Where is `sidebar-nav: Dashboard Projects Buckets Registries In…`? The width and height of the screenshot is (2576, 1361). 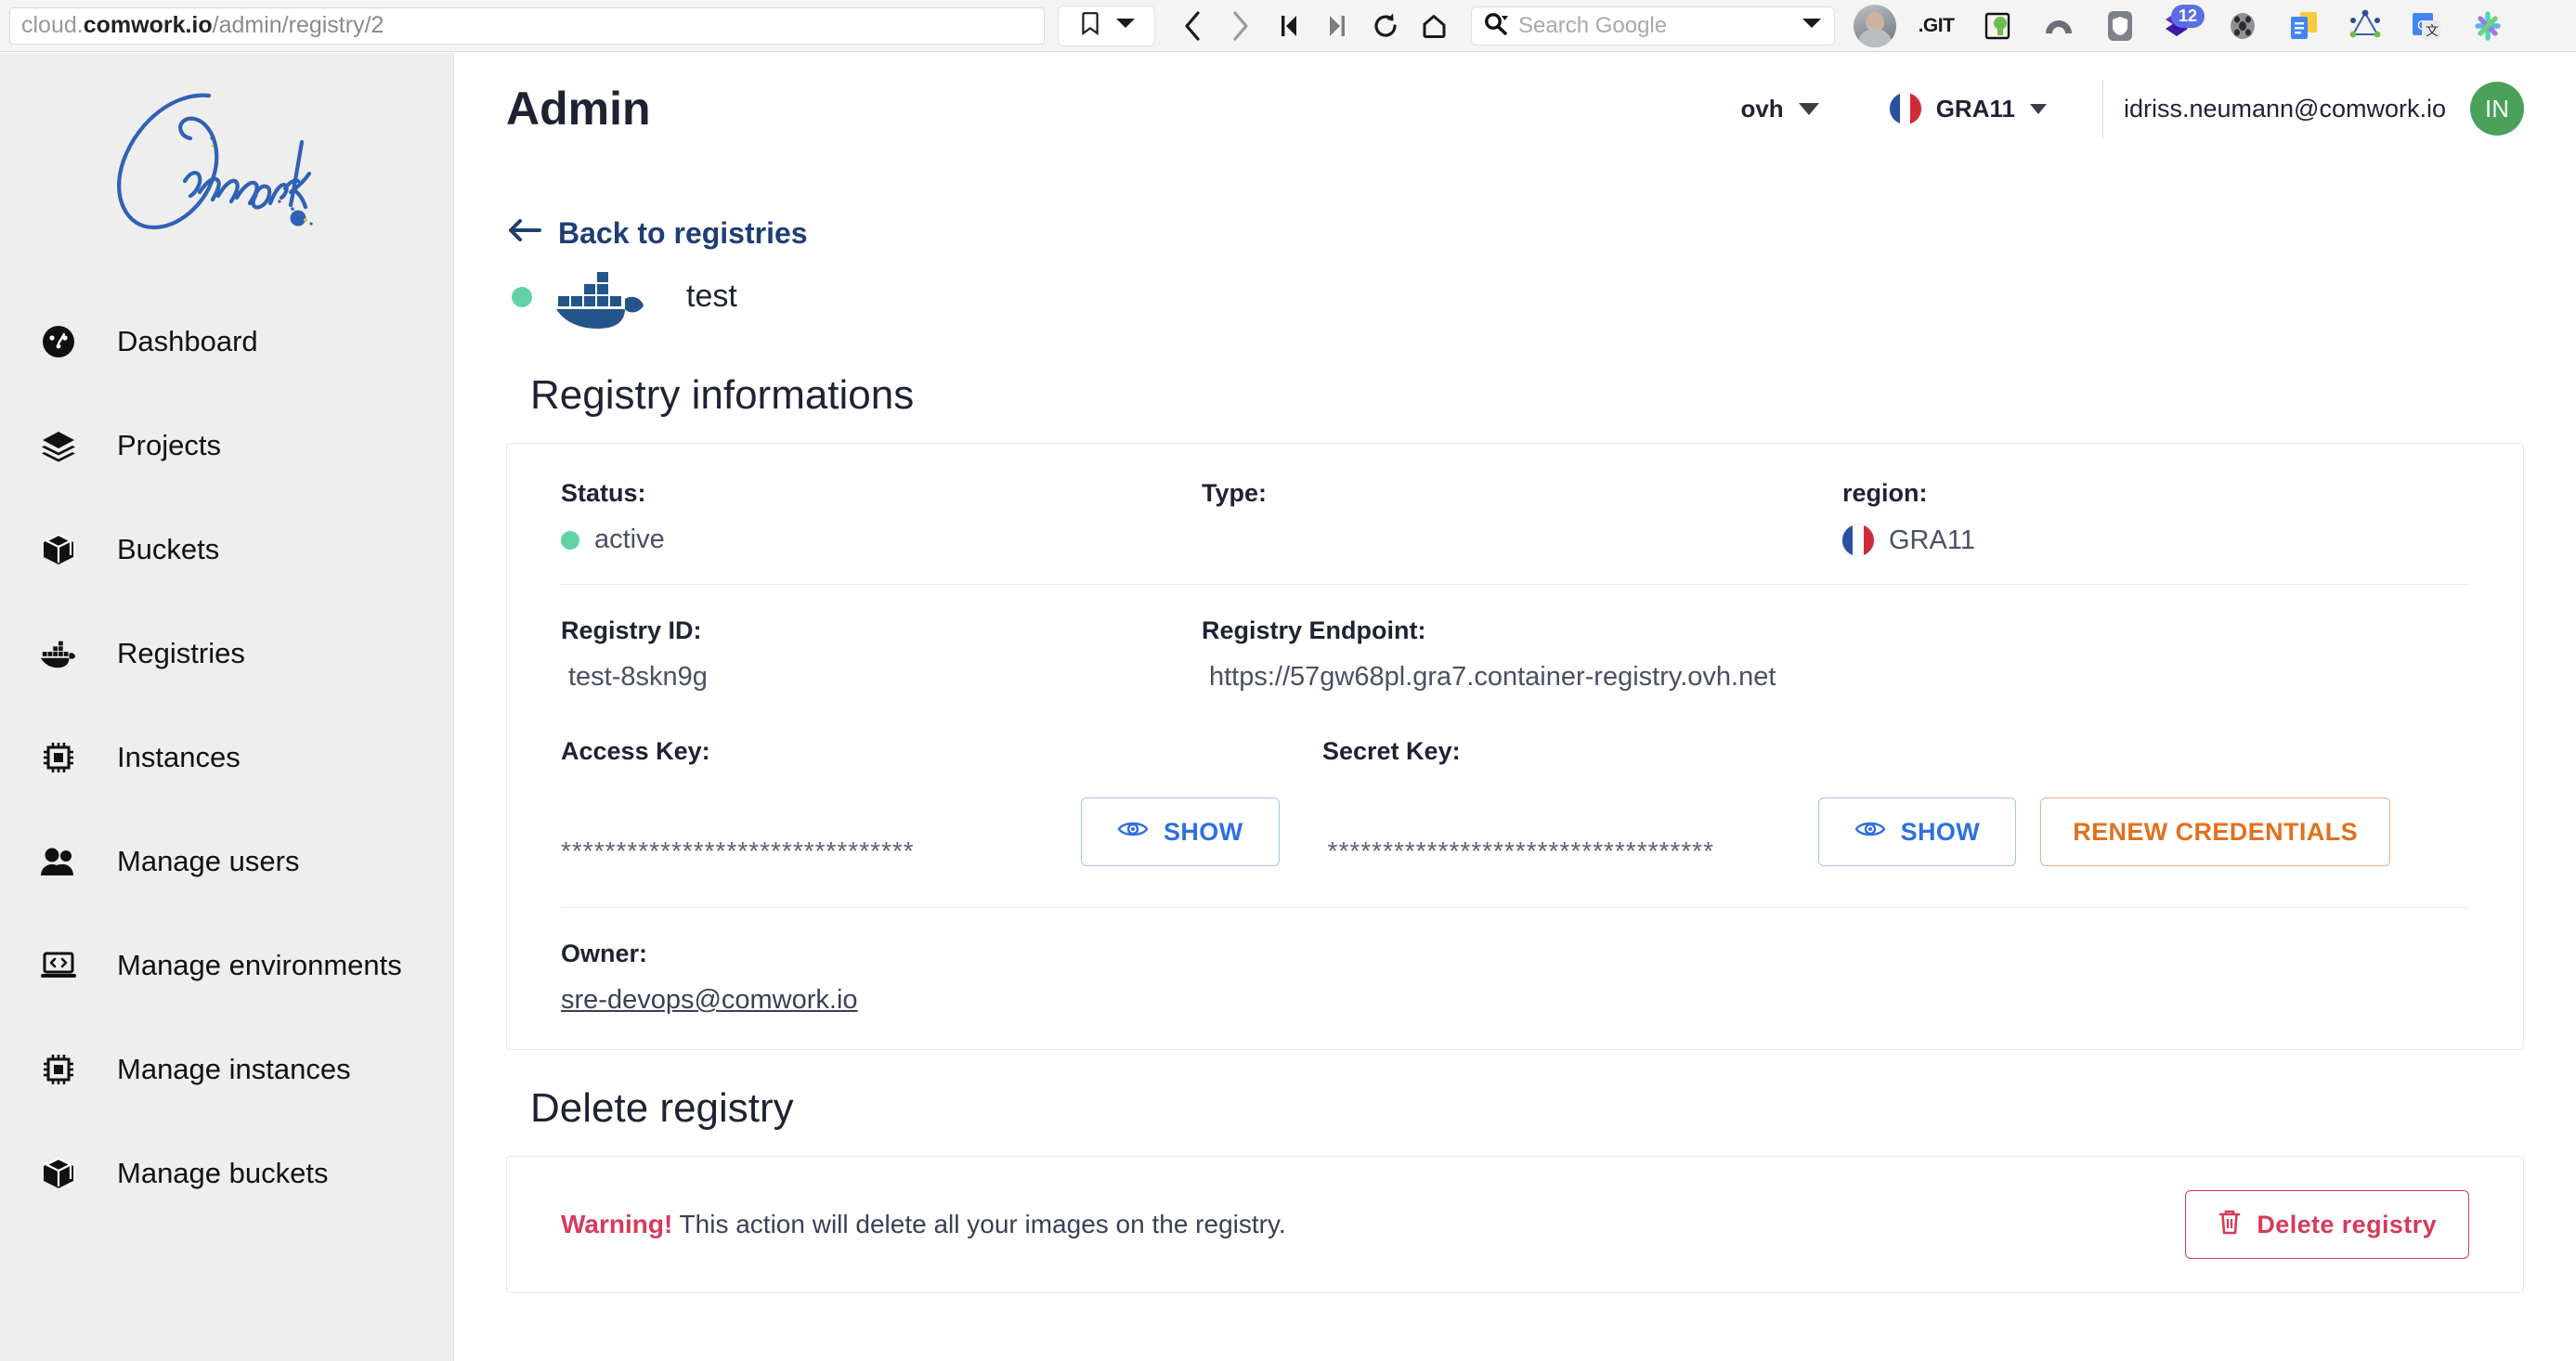
sidebar-nav: Dashboard Projects Buckets Registries In… is located at coordinates (226, 752).